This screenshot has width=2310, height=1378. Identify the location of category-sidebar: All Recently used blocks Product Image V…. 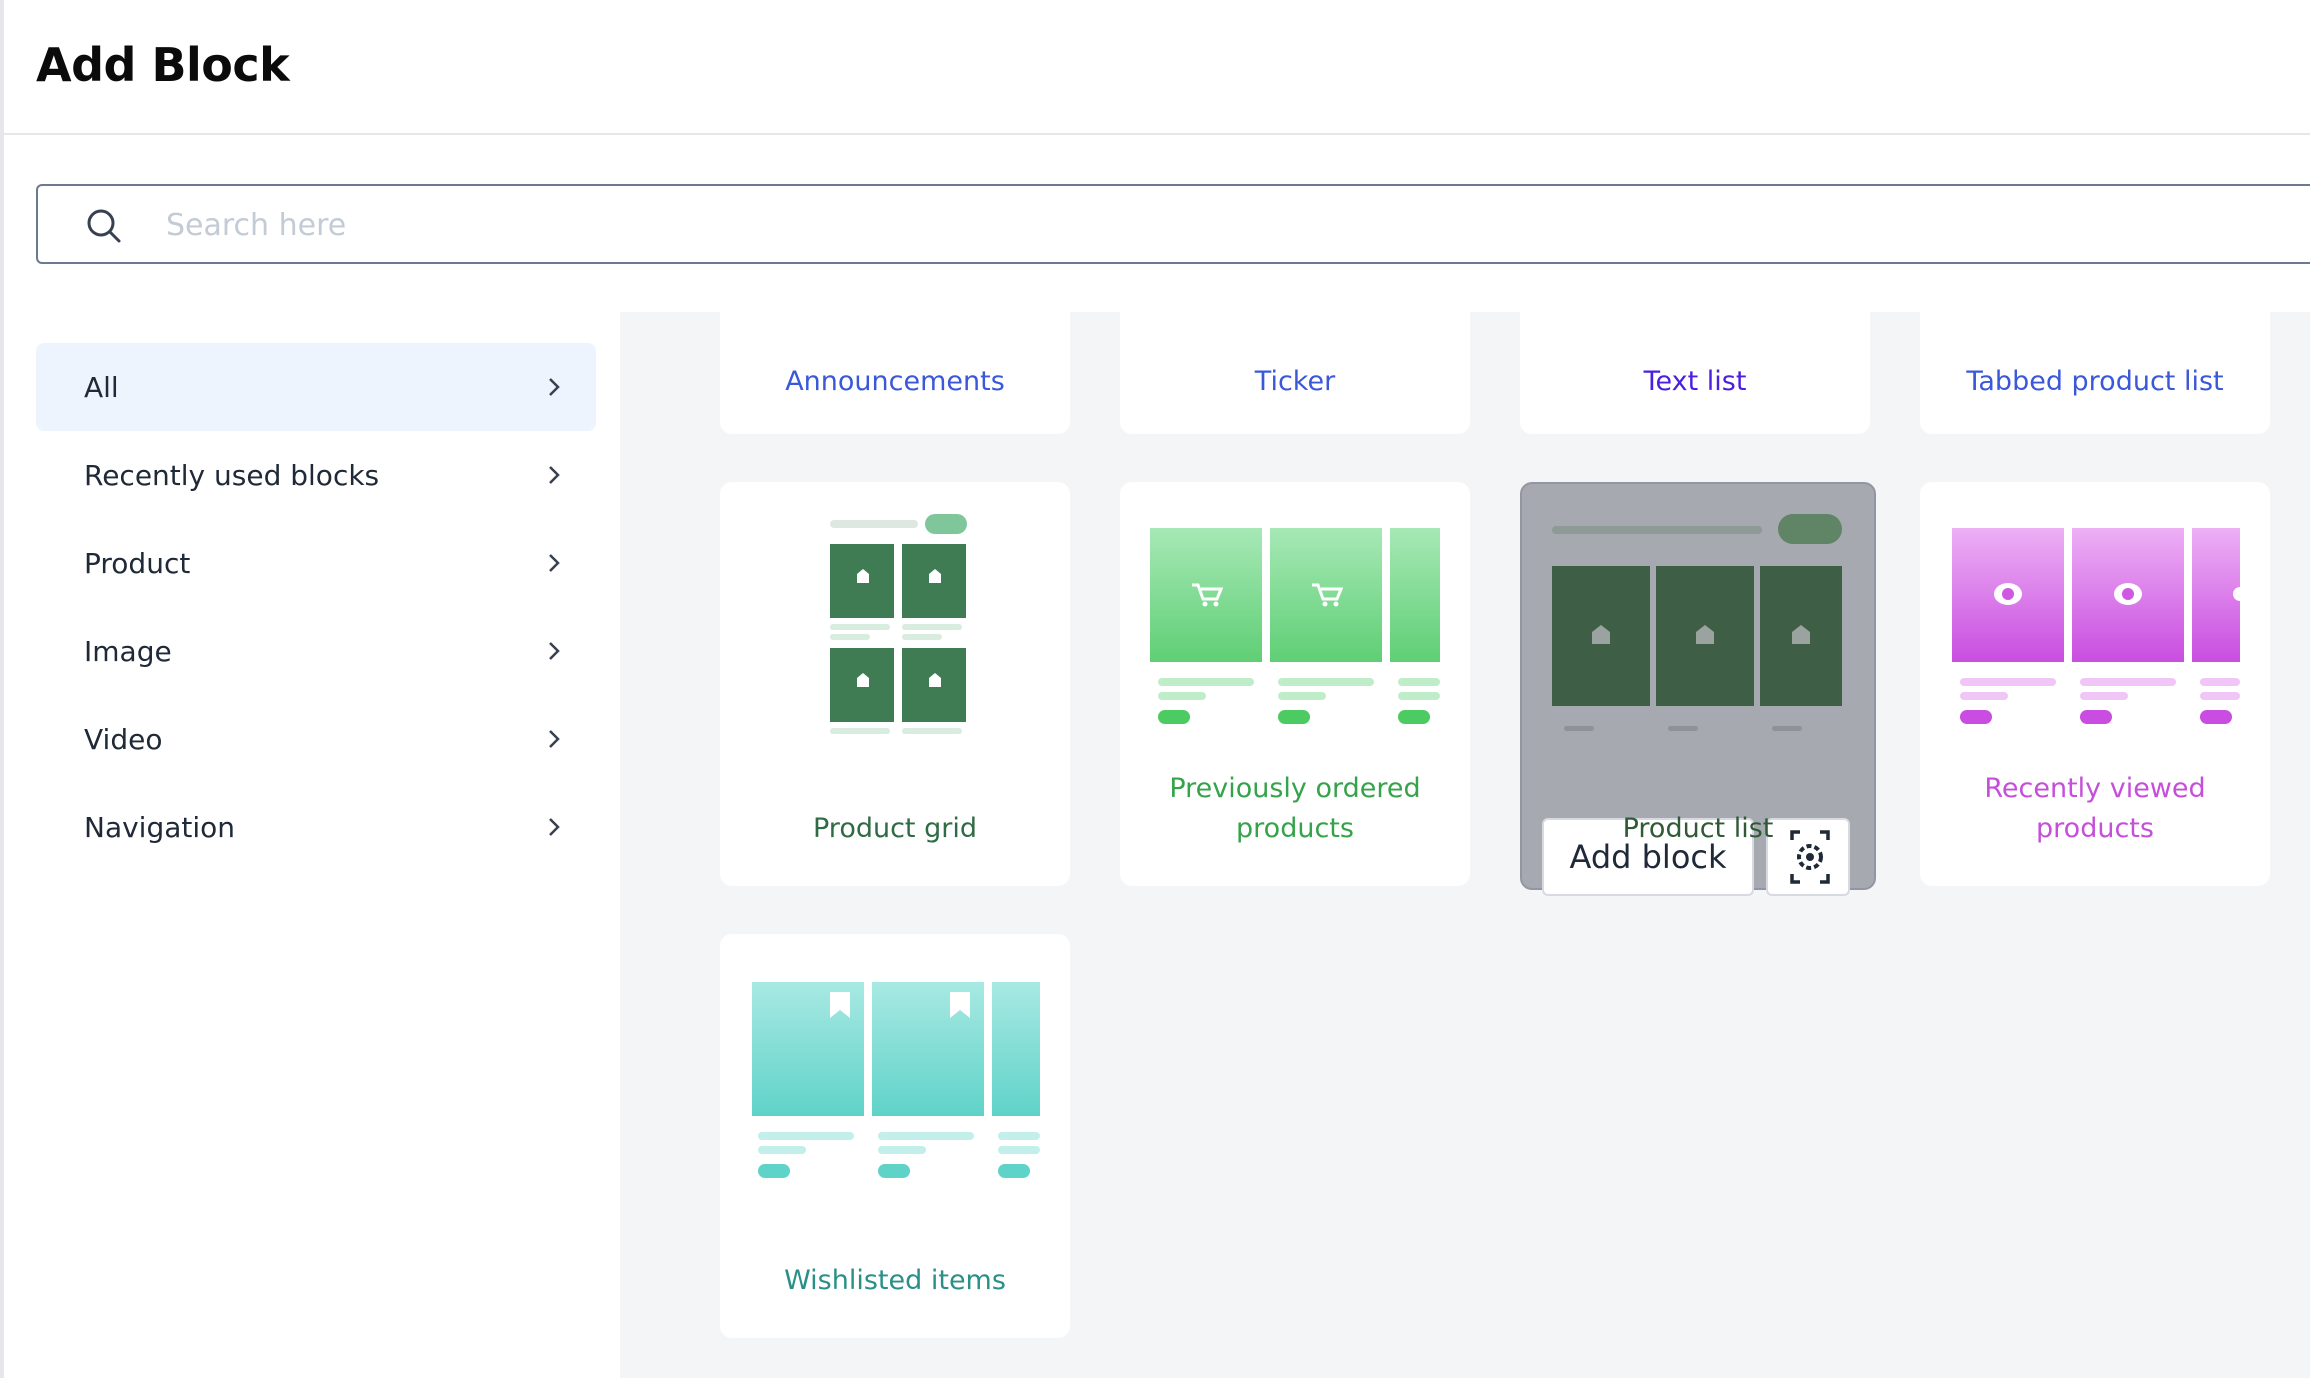
(316, 607).